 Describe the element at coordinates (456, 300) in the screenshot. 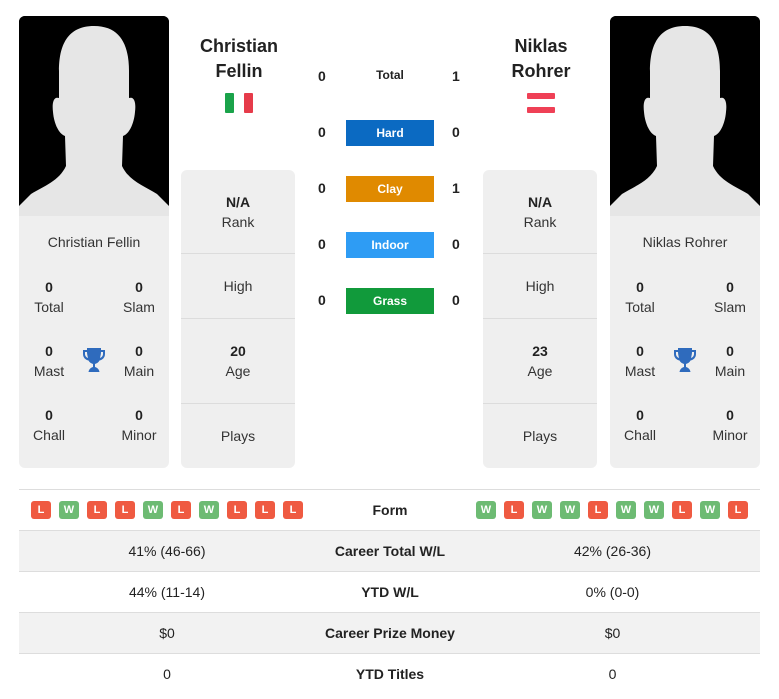

I see `h2h-p2-grass: 0` at that location.